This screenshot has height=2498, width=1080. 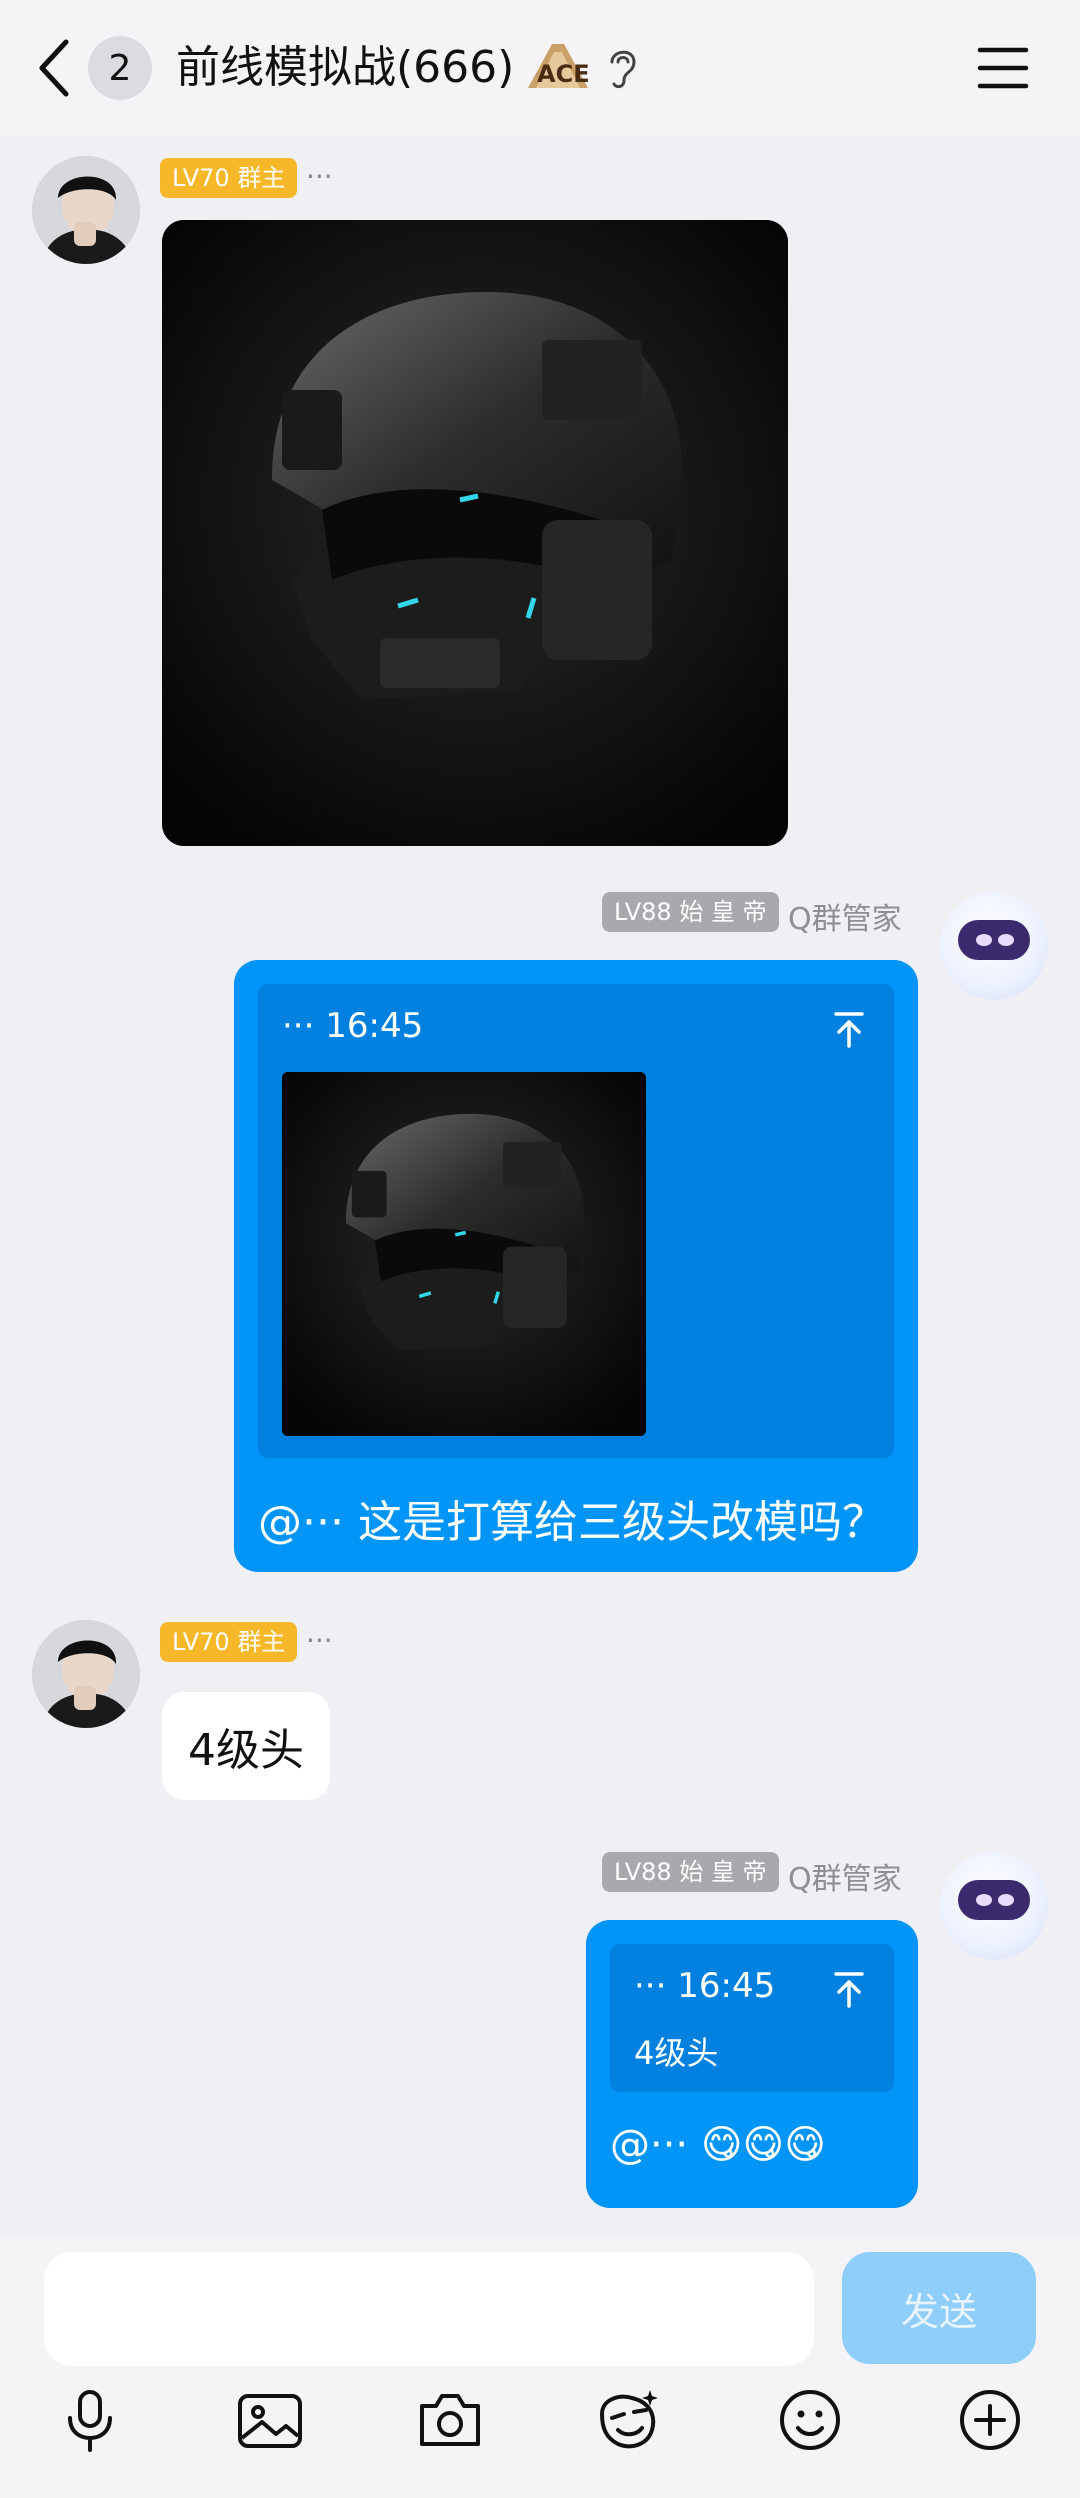 I want to click on input-bar: 发送, so click(x=540, y=2367).